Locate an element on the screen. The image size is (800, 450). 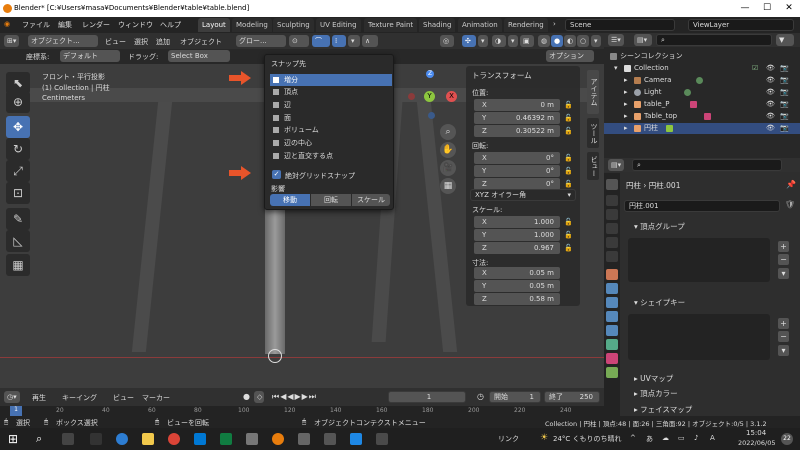
keying-menu: キーイング is located at coordinates (79, 398).